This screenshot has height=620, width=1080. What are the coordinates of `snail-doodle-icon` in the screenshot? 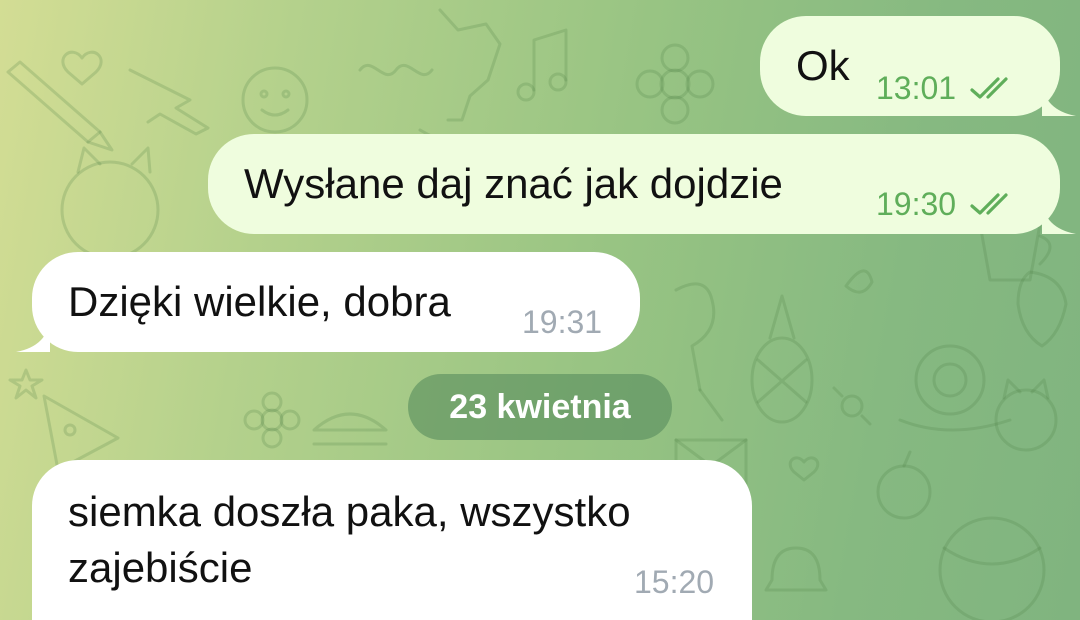 It's located at (955, 388).